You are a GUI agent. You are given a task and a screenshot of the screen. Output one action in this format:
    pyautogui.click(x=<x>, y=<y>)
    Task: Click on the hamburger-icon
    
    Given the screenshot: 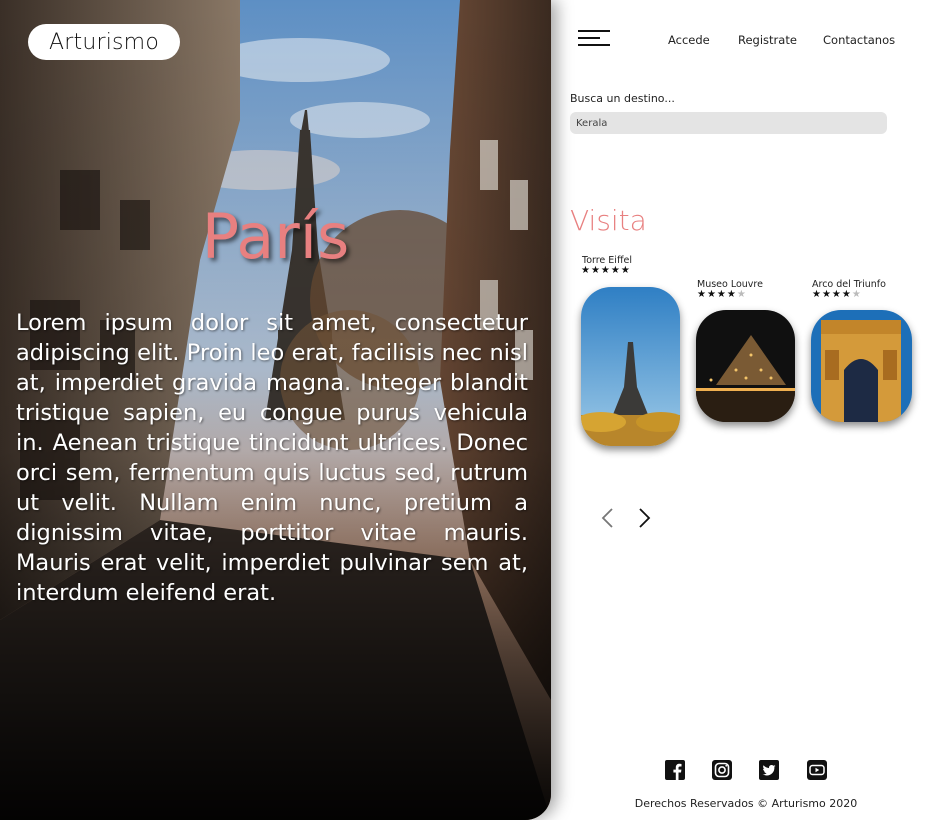 What is the action you would take?
    pyautogui.click(x=595, y=38)
    